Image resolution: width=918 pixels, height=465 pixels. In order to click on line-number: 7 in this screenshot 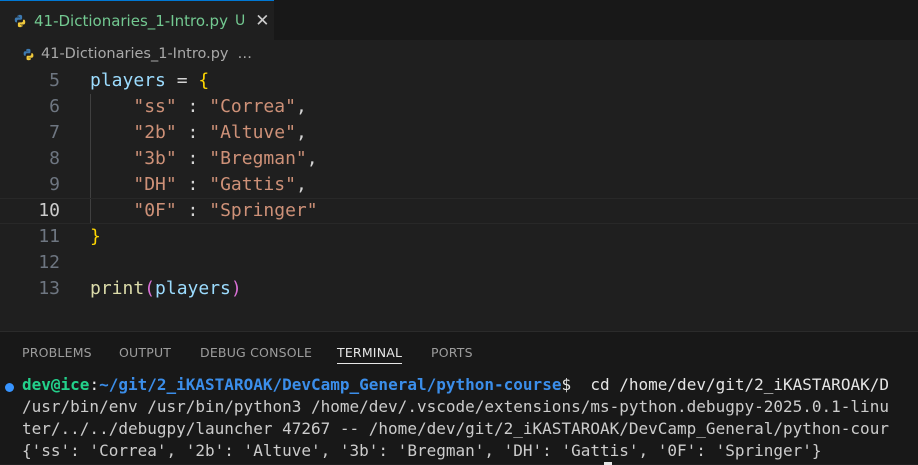, I will do `click(54, 132)`.